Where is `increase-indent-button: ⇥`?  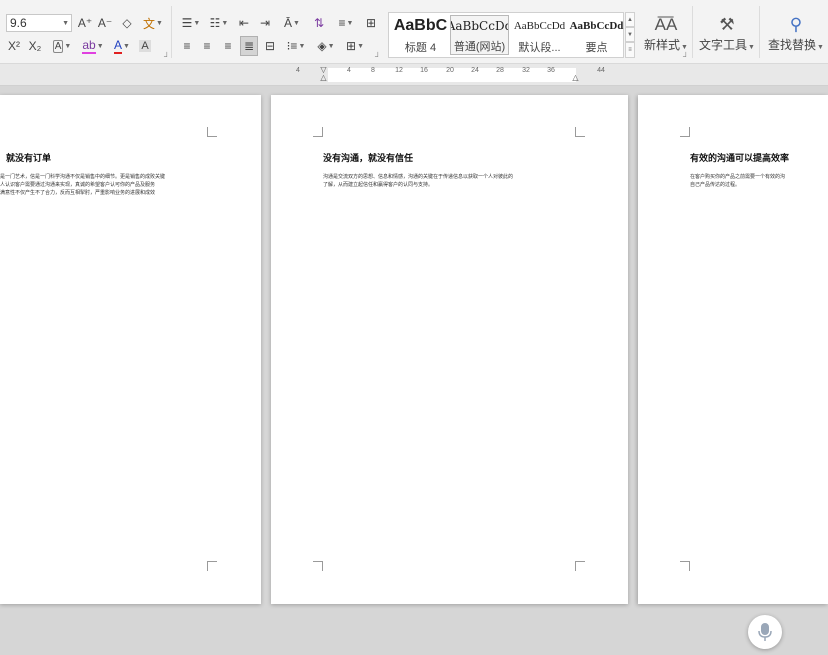
increase-indent-button: ⇥ is located at coordinates (265, 23).